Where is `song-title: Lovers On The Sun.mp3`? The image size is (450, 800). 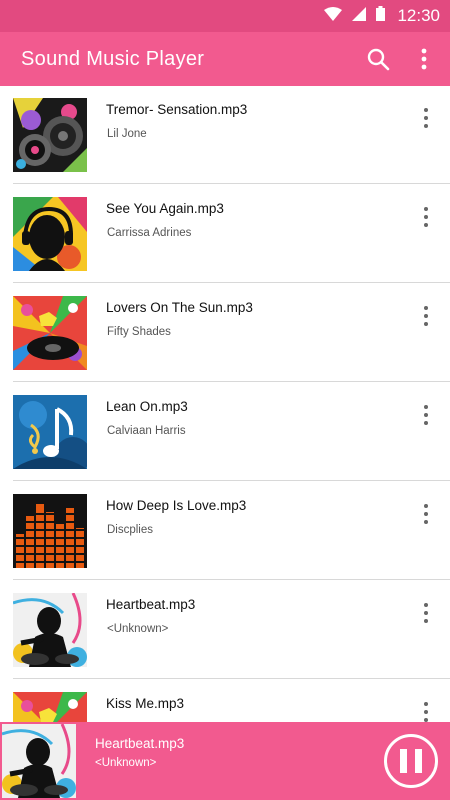 song-title: Lovers On The Sun.mp3 is located at coordinates (179, 307).